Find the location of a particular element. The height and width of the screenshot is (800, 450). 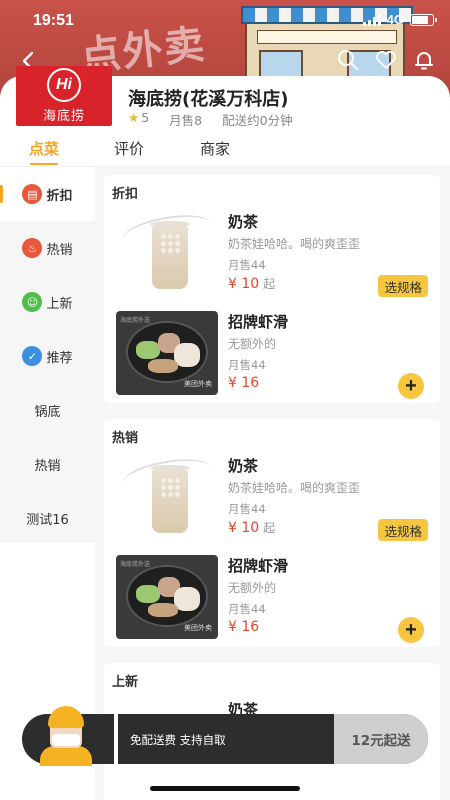

logo-text: 海底捞 is located at coordinates (63, 116).